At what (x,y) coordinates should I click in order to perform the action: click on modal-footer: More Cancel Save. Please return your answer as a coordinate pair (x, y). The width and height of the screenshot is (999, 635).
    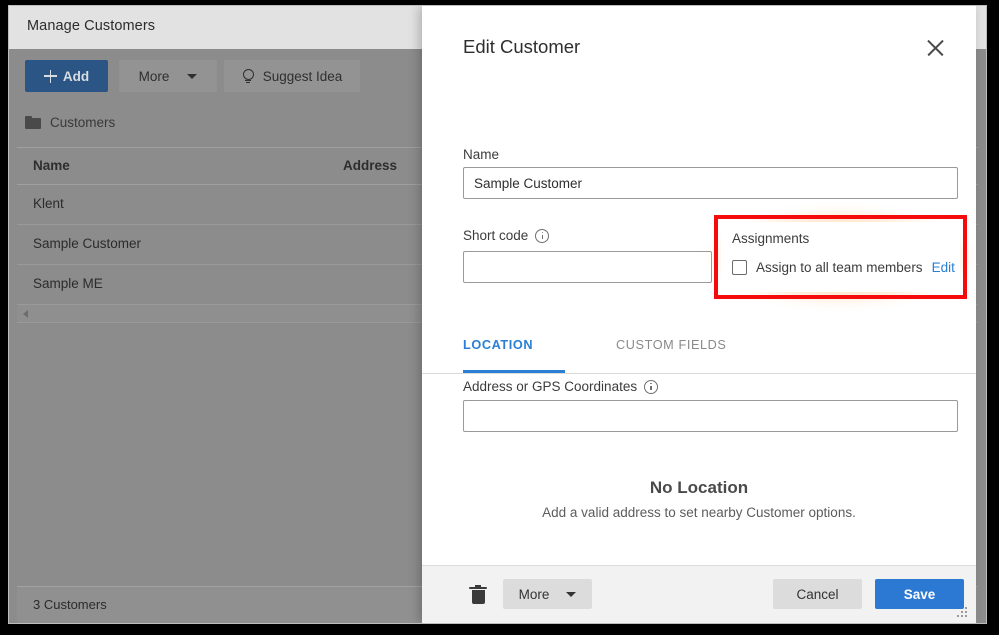
    Looking at the image, I should click on (699, 594).